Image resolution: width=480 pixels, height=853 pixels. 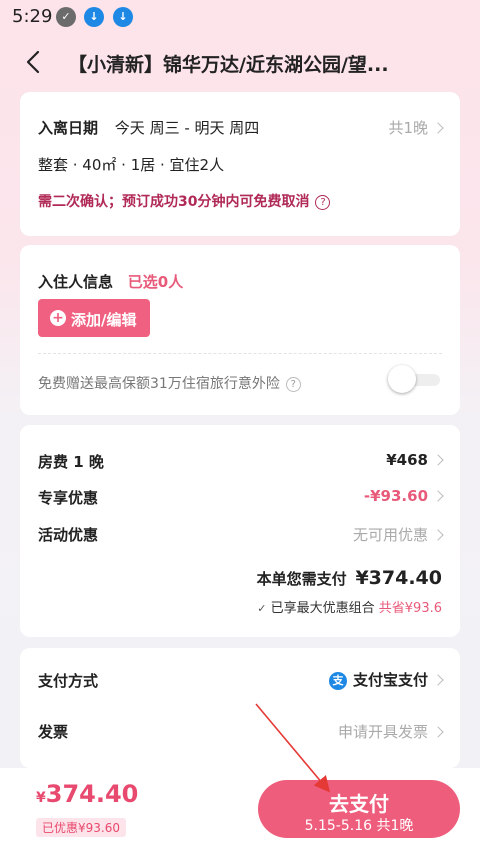 What do you see at coordinates (68, 535) in the screenshot?
I see `activity-discount-label: 活动优惠` at bounding box center [68, 535].